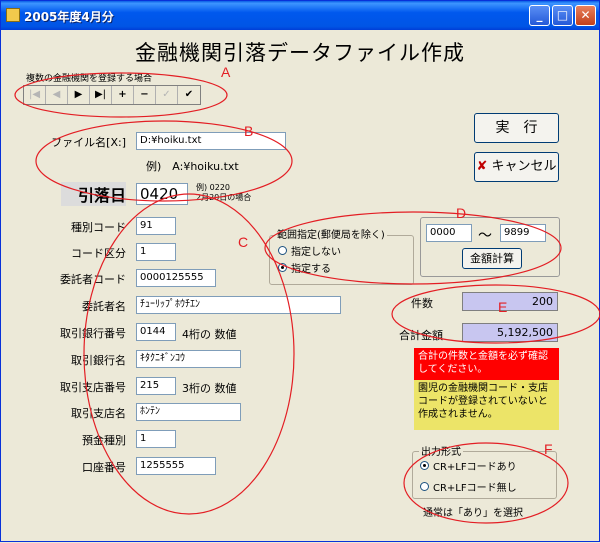 The image size is (600, 543). Describe the element at coordinates (562, 15) in the screenshot. I see `maximize-button: □` at that location.